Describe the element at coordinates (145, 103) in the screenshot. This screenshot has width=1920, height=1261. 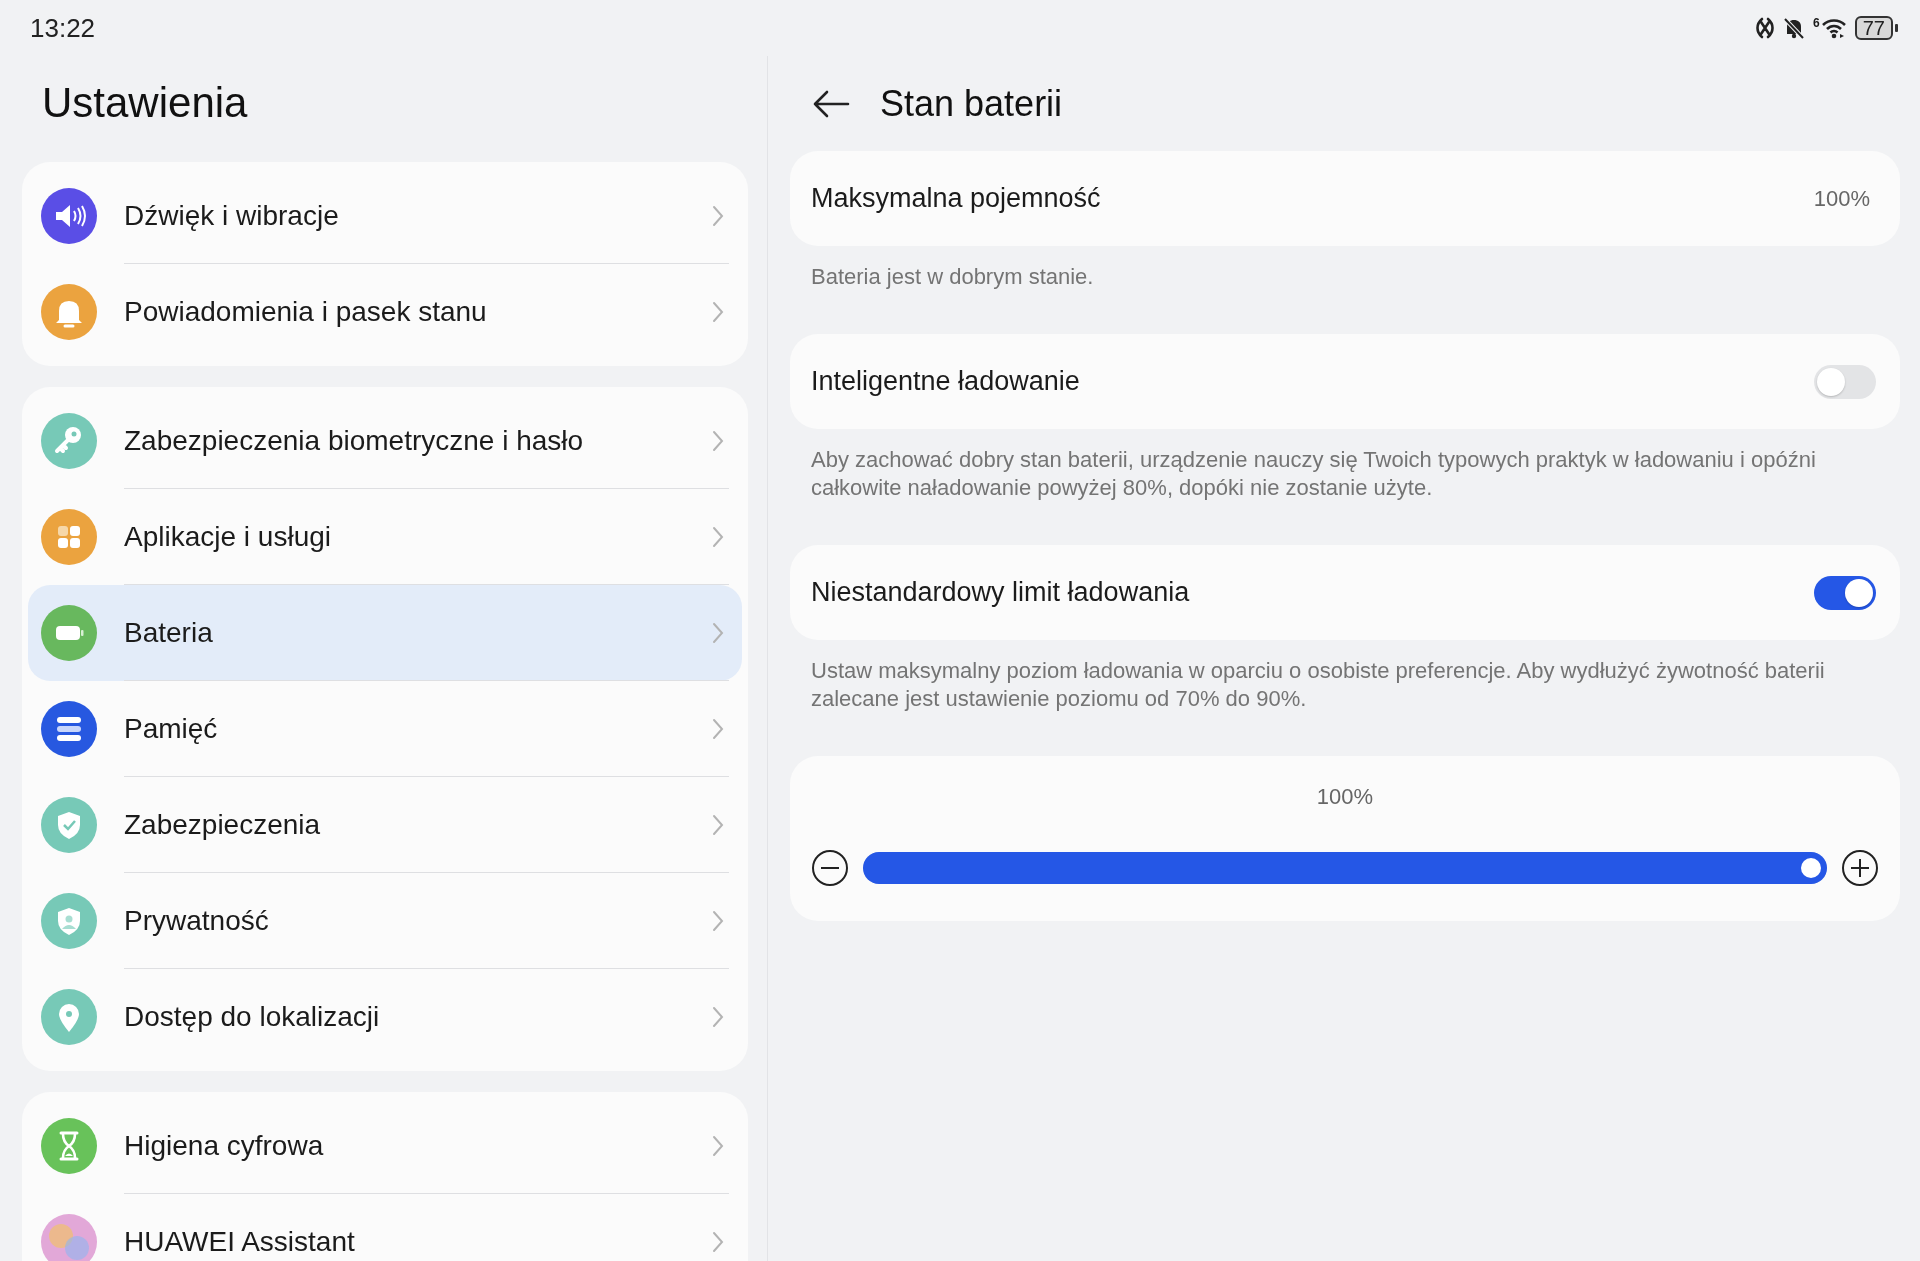
I see `page-title: Ustawienia` at that location.